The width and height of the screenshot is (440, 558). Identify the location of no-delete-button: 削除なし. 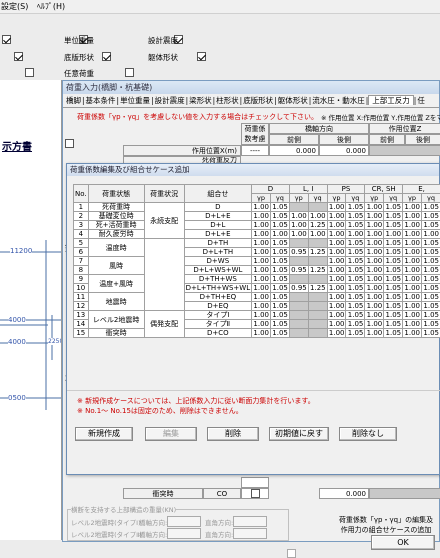
(368, 434).